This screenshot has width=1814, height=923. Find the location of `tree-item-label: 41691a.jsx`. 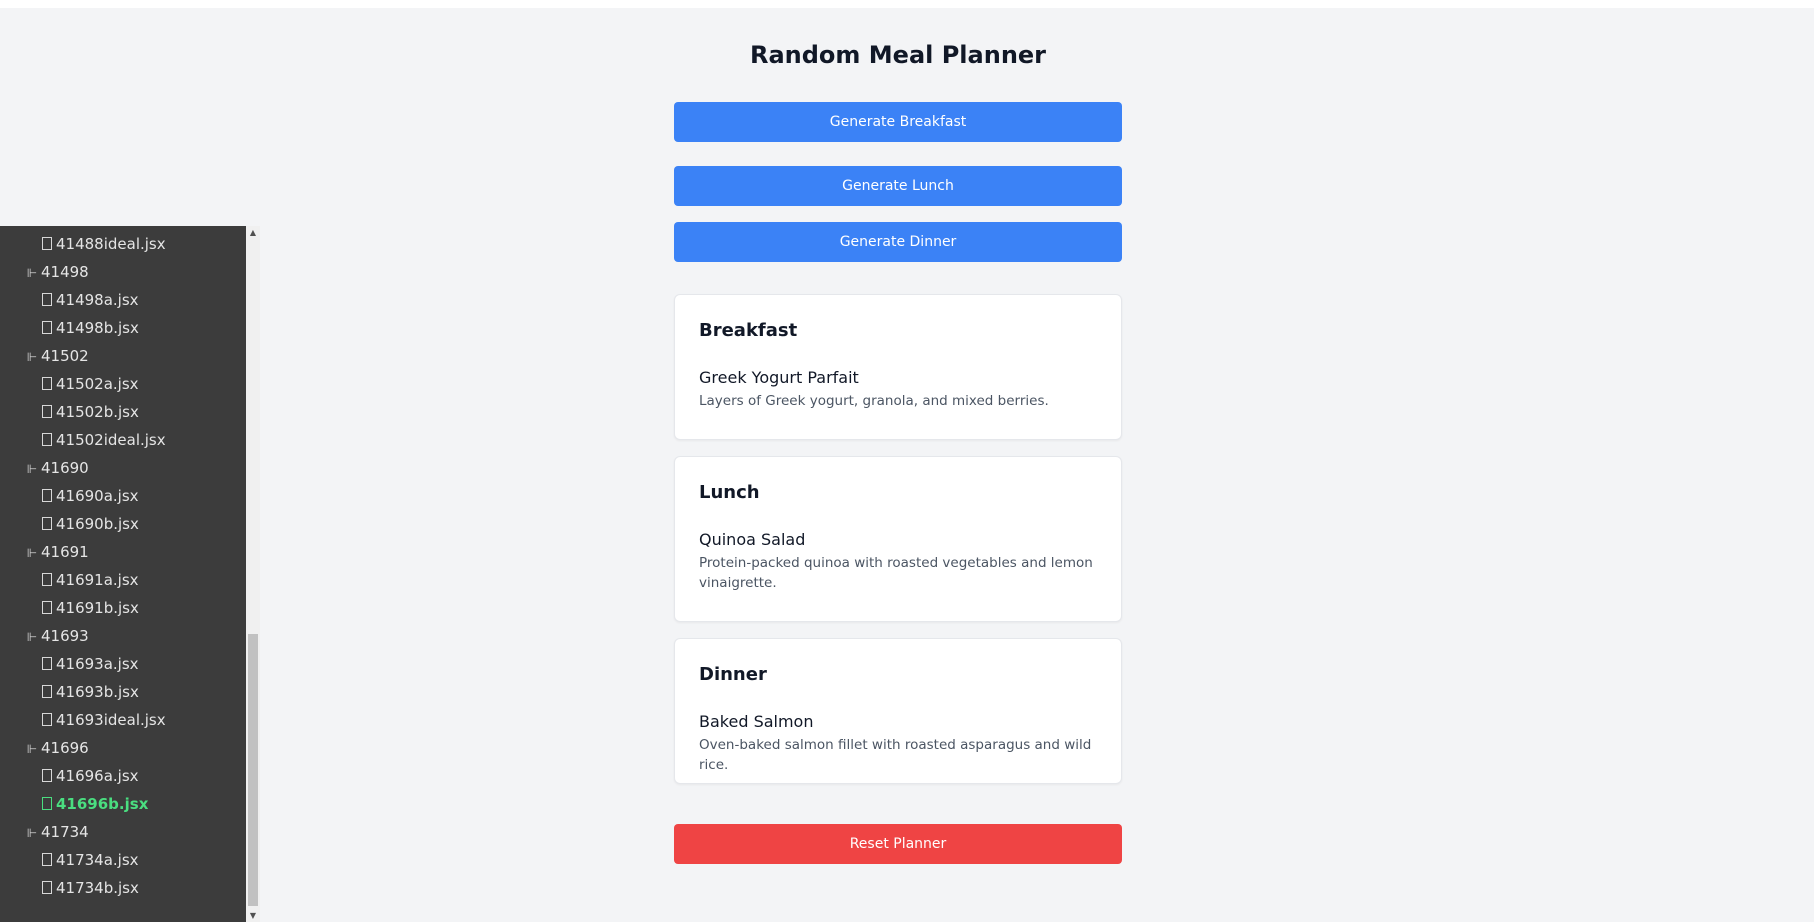

tree-item-label: 41691a.jsx is located at coordinates (97, 580).